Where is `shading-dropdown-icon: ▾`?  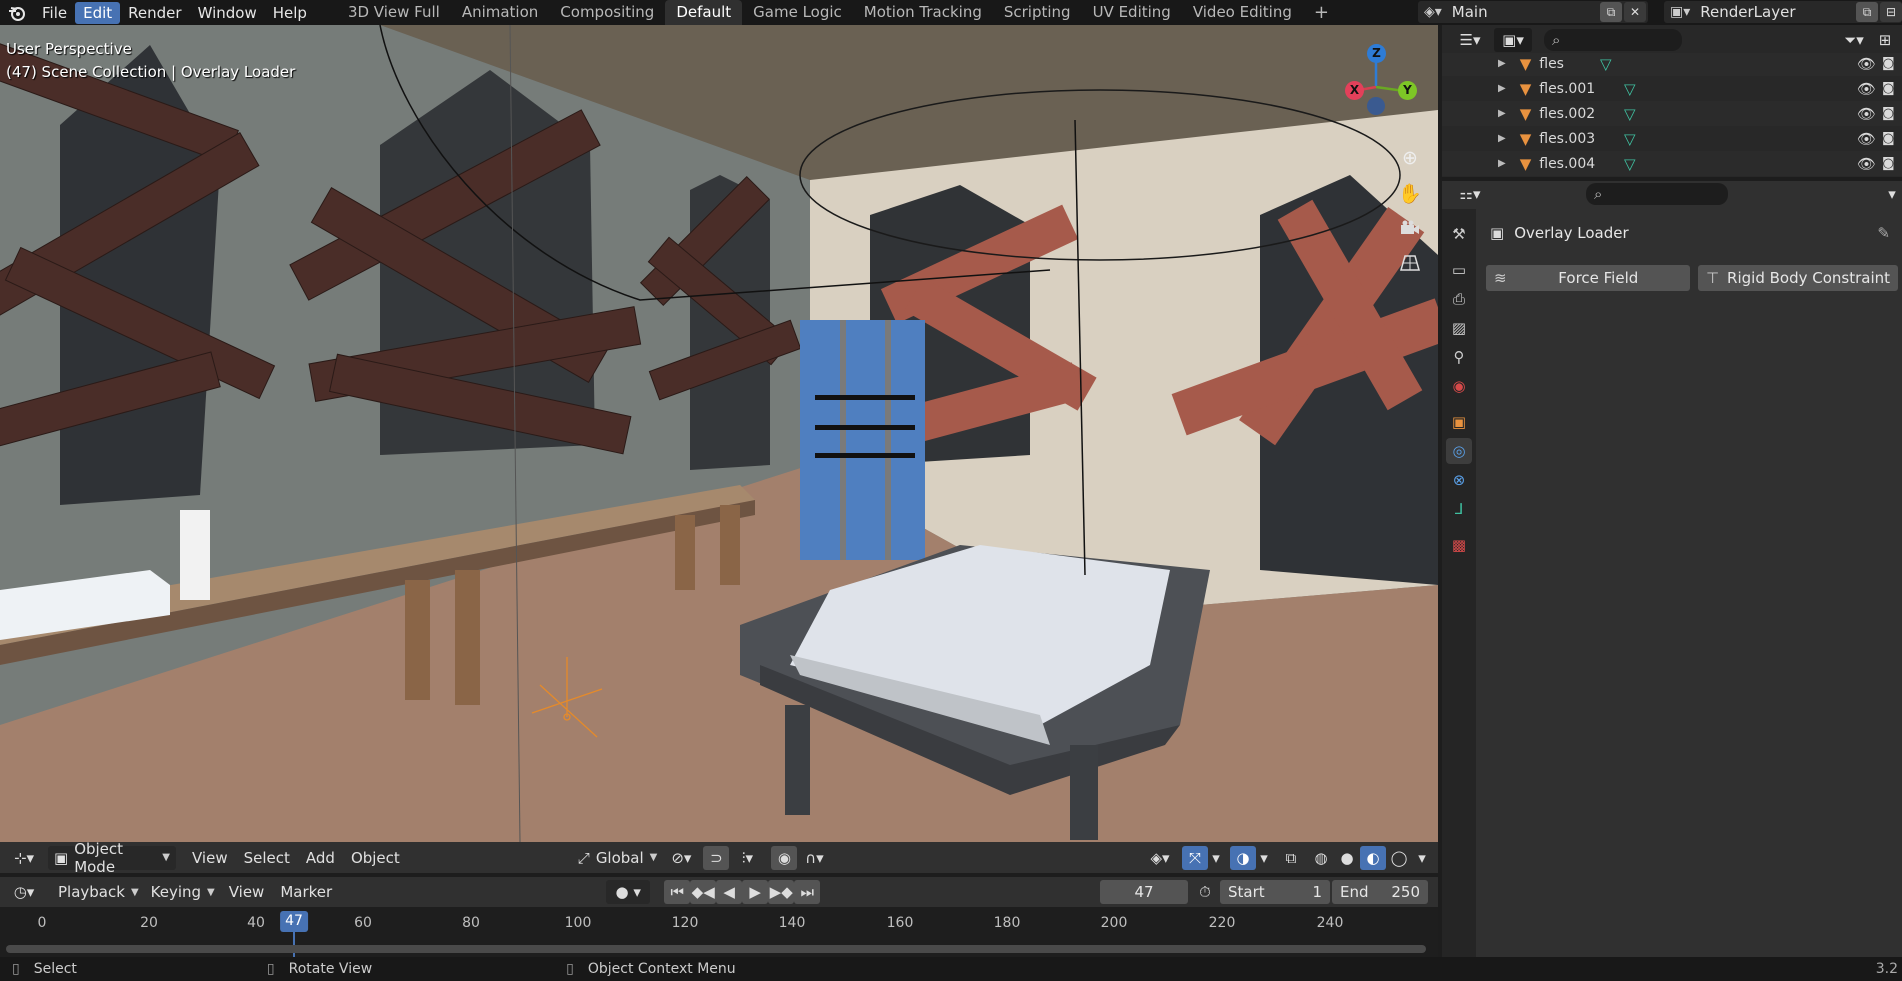
shading-dropdown-icon: ▾ is located at coordinates (1422, 858).